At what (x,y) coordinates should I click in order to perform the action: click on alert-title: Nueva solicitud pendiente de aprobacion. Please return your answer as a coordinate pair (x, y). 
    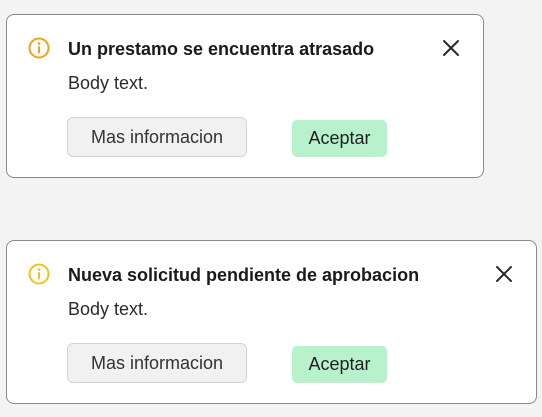
    Looking at the image, I should click on (244, 275).